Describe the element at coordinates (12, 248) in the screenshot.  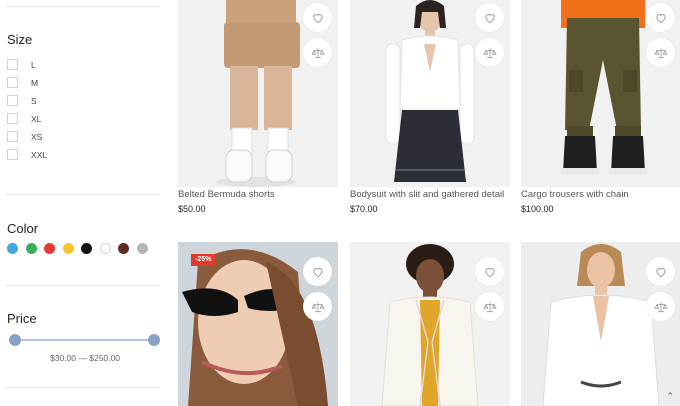
I see `color-swatch-blue` at that location.